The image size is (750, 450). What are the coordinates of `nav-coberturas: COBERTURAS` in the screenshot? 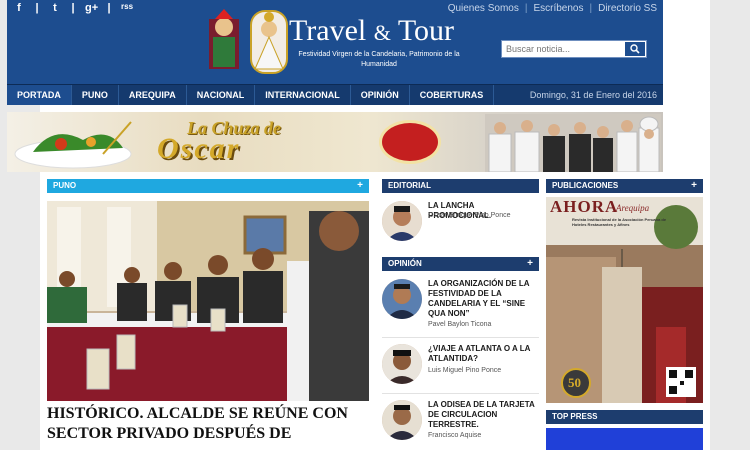 It's located at (452, 95).